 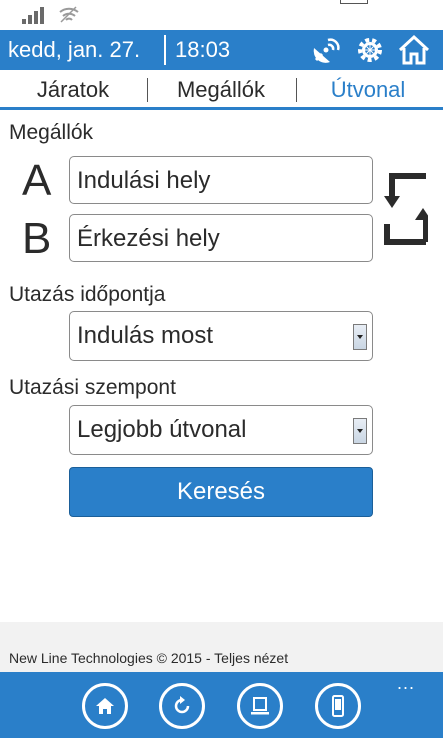 I want to click on phone-icon, so click(x=338, y=706).